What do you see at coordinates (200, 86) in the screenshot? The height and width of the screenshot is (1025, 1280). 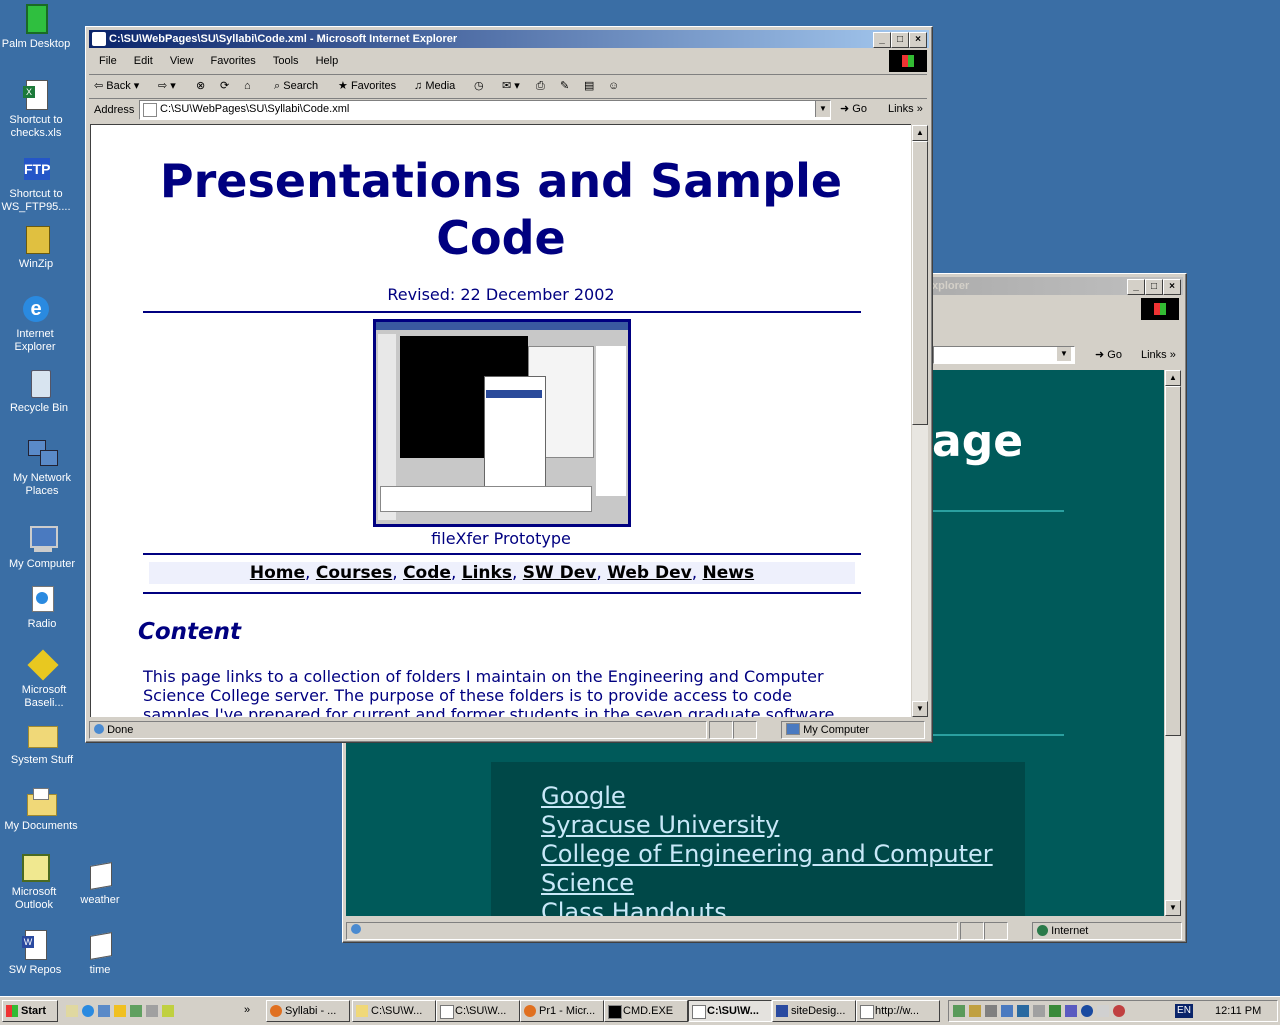 I see `stop-button: ⊗` at bounding box center [200, 86].